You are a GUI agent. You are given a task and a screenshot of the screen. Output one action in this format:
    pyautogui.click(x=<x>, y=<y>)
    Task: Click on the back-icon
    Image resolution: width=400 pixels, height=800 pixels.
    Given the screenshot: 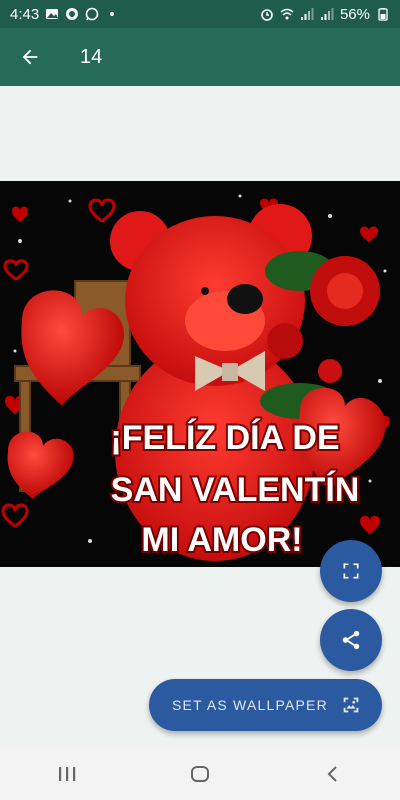 What is the action you would take?
    pyautogui.click(x=332, y=774)
    